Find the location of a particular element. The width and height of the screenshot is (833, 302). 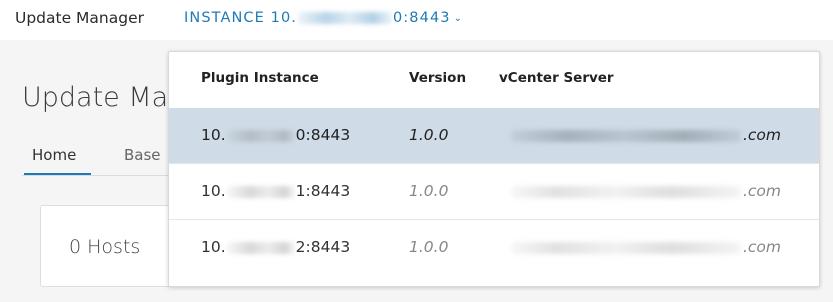

ip-suffix: 2:8443 is located at coordinates (323, 247).